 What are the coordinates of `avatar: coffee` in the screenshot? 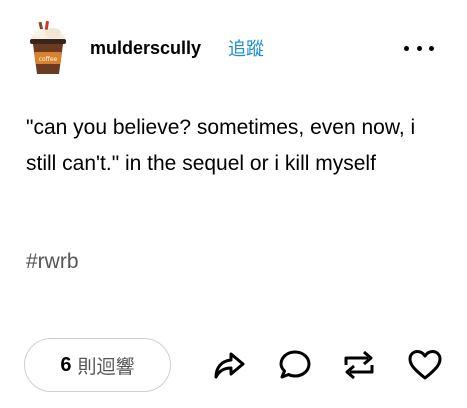 It's located at (48, 48).